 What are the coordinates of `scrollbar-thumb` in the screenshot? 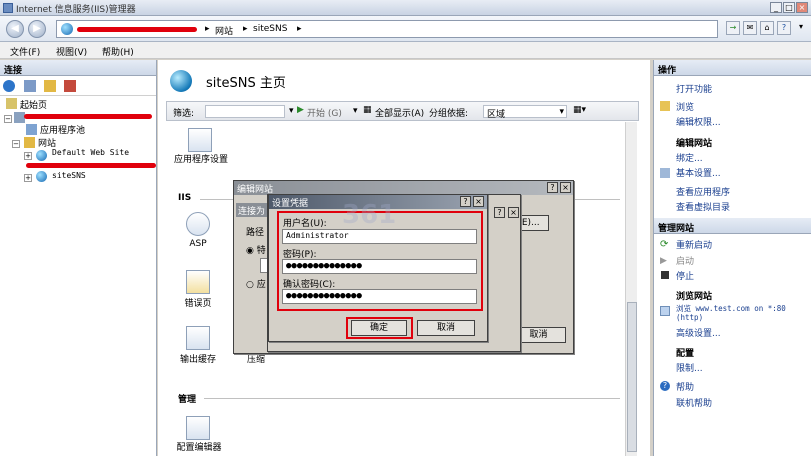 It's located at (632, 377).